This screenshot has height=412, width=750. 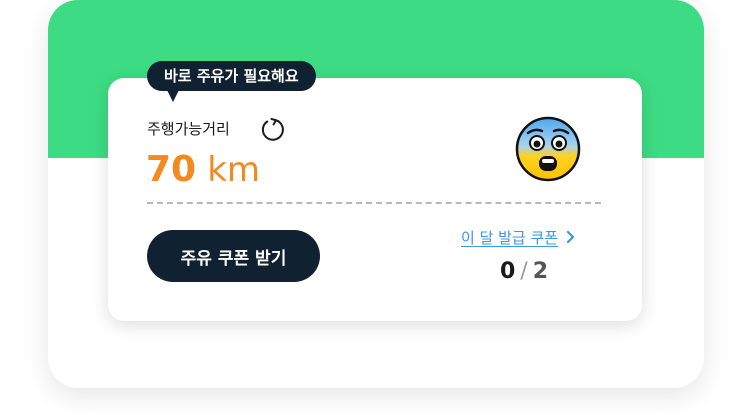 What do you see at coordinates (233, 256) in the screenshot?
I see `get-fuel-coupon-button: 주유 쿠폰 받기` at bounding box center [233, 256].